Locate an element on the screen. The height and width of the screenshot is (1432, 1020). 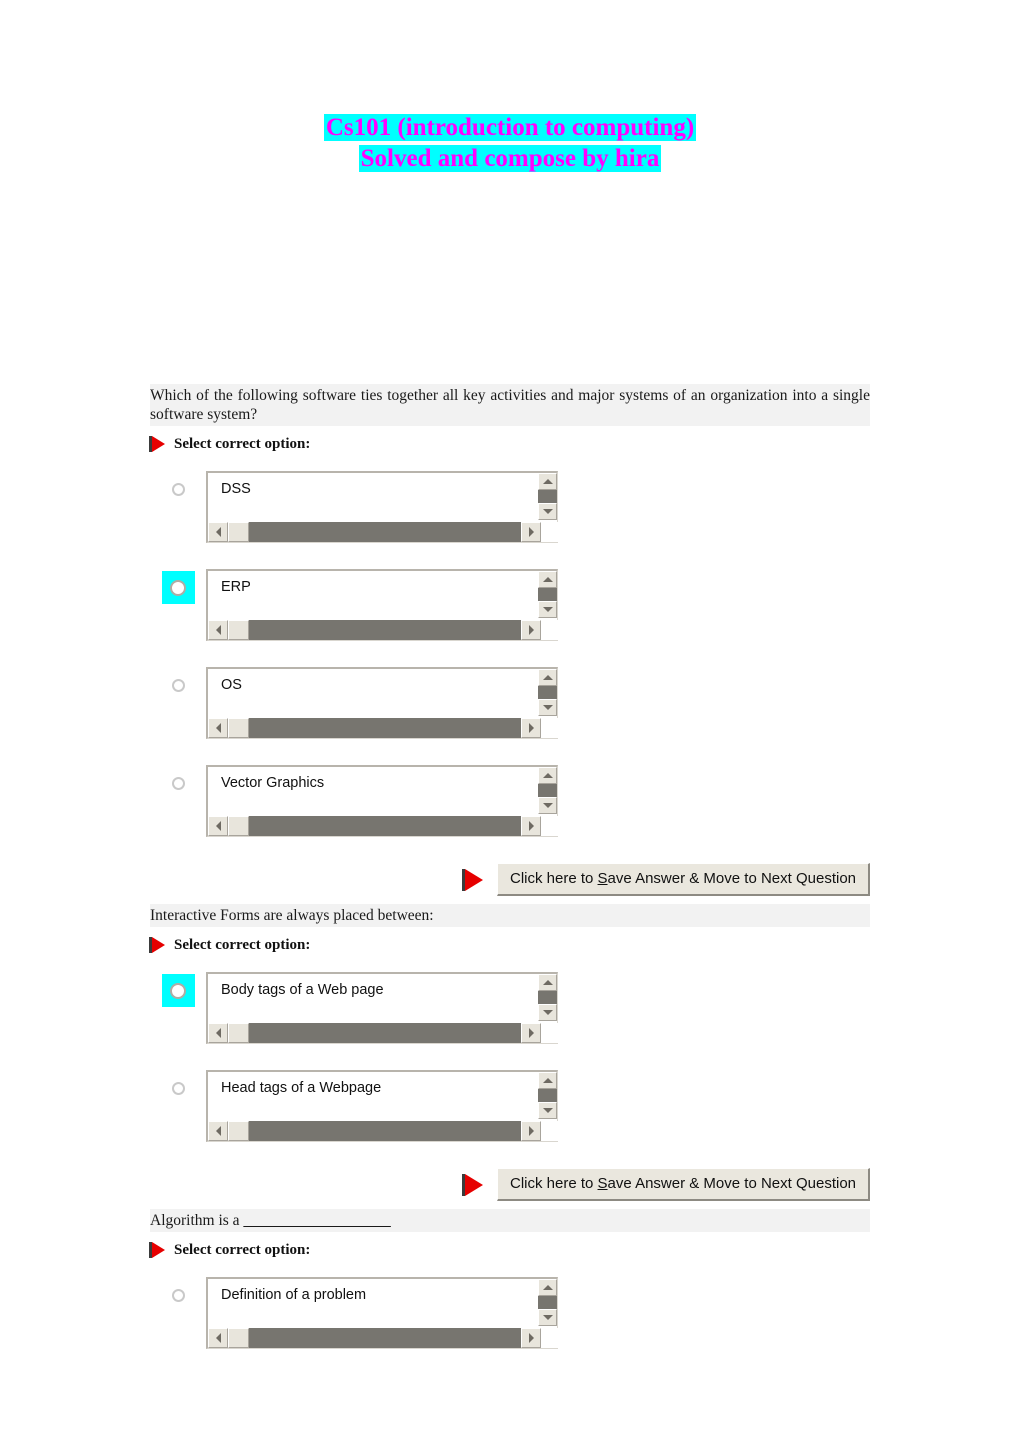
radio-cell is located at coordinates (178, 992).